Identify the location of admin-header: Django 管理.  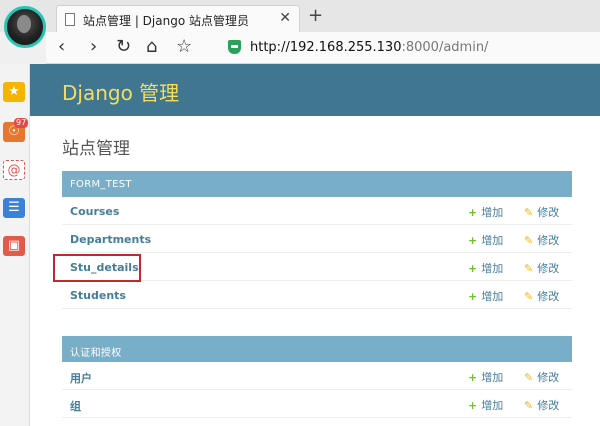
(315, 90).